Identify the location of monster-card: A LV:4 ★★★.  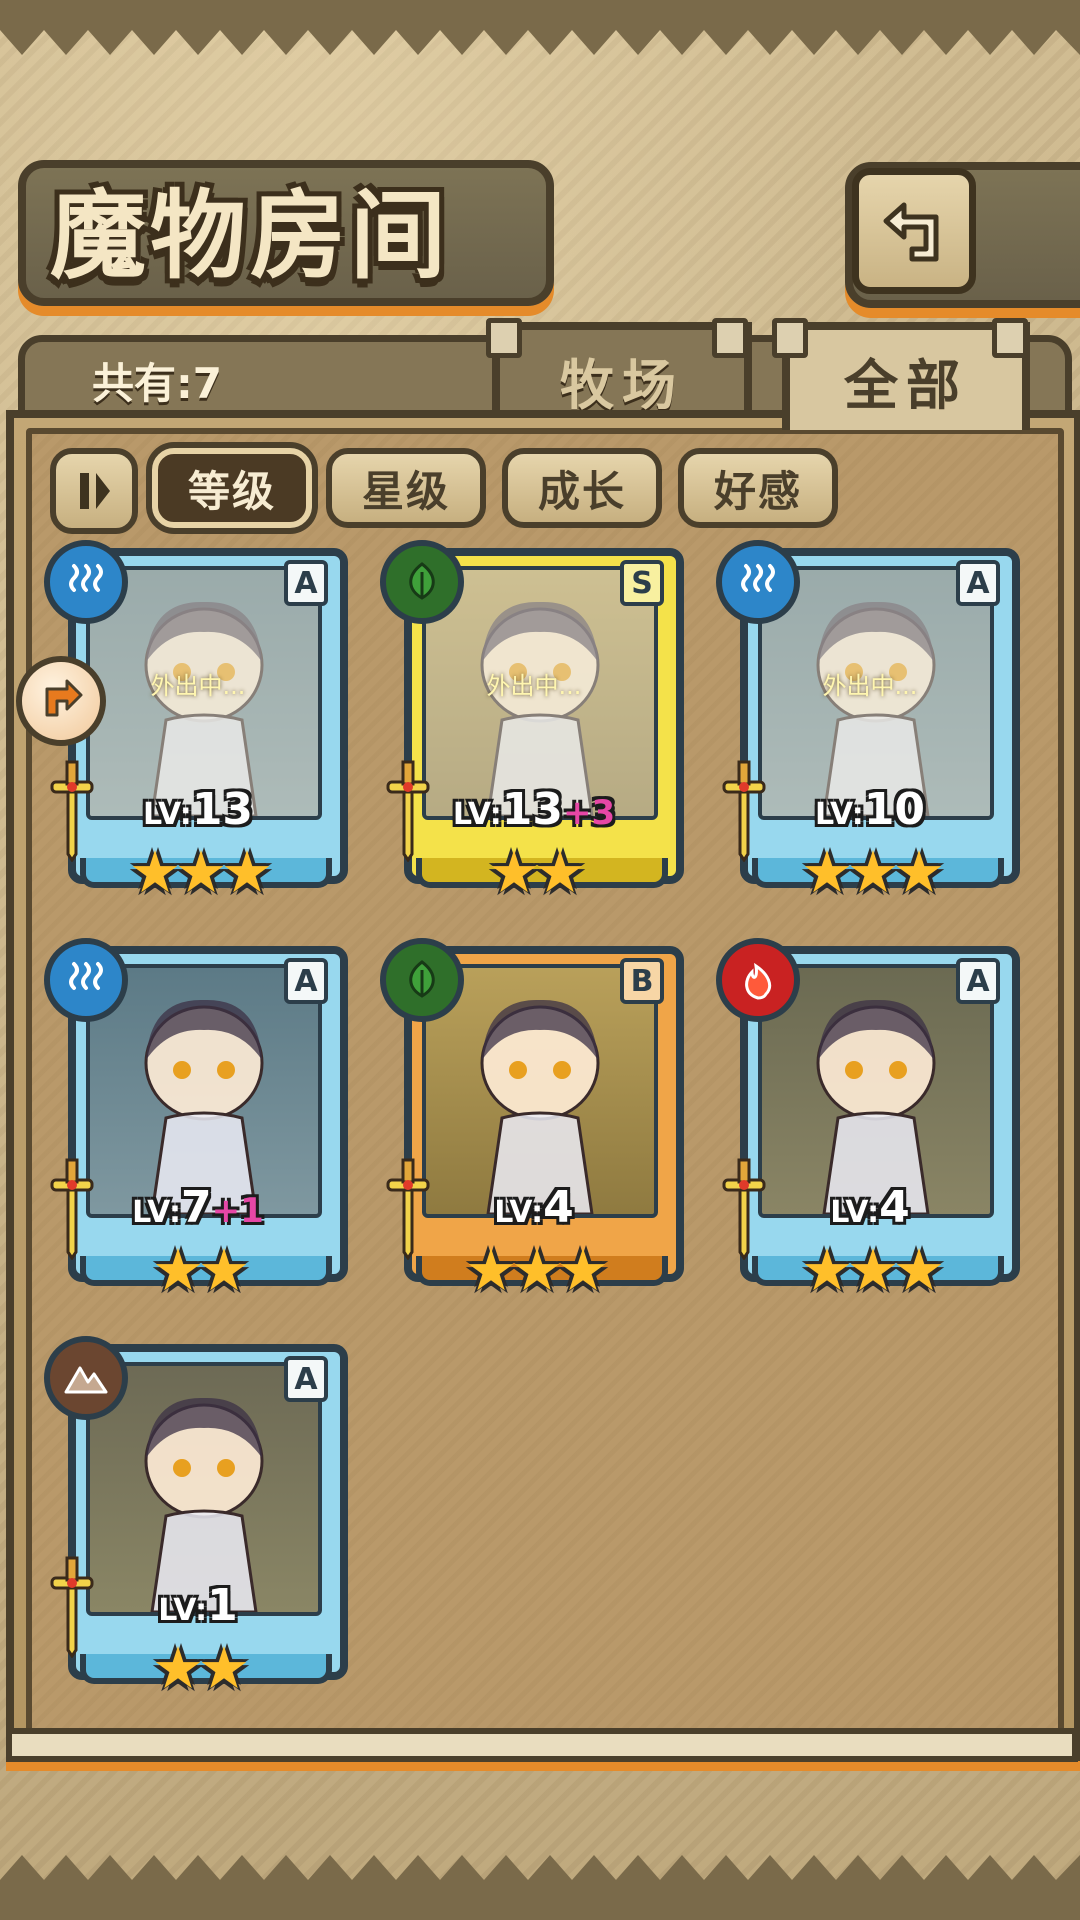
(868, 1121).